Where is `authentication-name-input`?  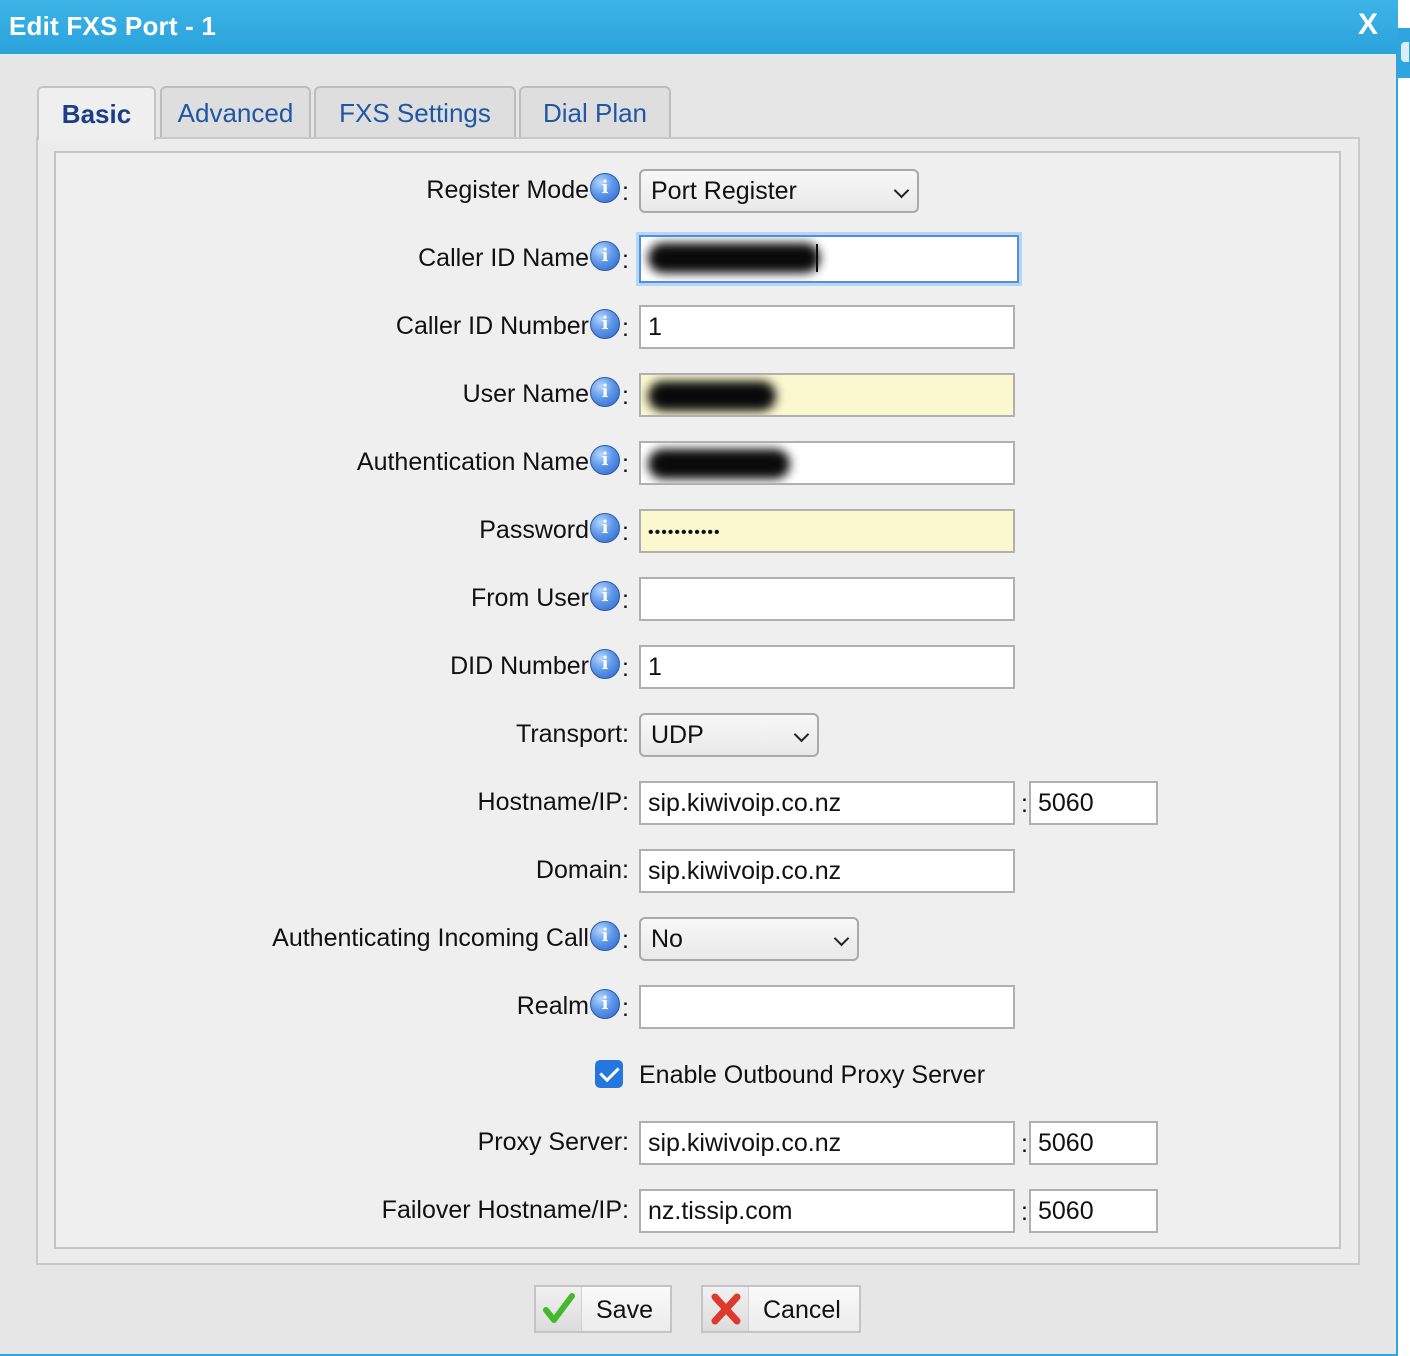 authentication-name-input is located at coordinates (827, 463).